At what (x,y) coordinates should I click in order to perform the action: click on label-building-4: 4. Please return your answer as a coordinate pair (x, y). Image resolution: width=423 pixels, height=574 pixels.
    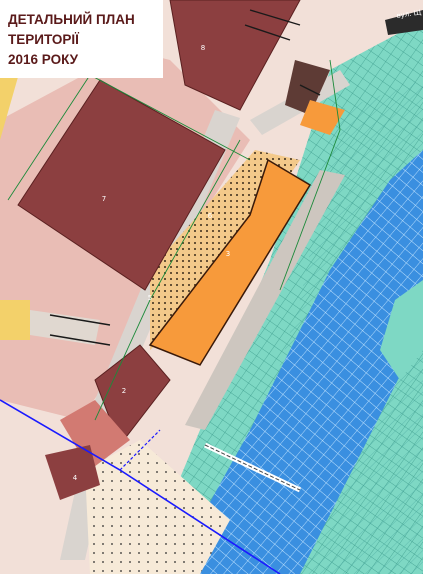
    Looking at the image, I should click on (75, 478).